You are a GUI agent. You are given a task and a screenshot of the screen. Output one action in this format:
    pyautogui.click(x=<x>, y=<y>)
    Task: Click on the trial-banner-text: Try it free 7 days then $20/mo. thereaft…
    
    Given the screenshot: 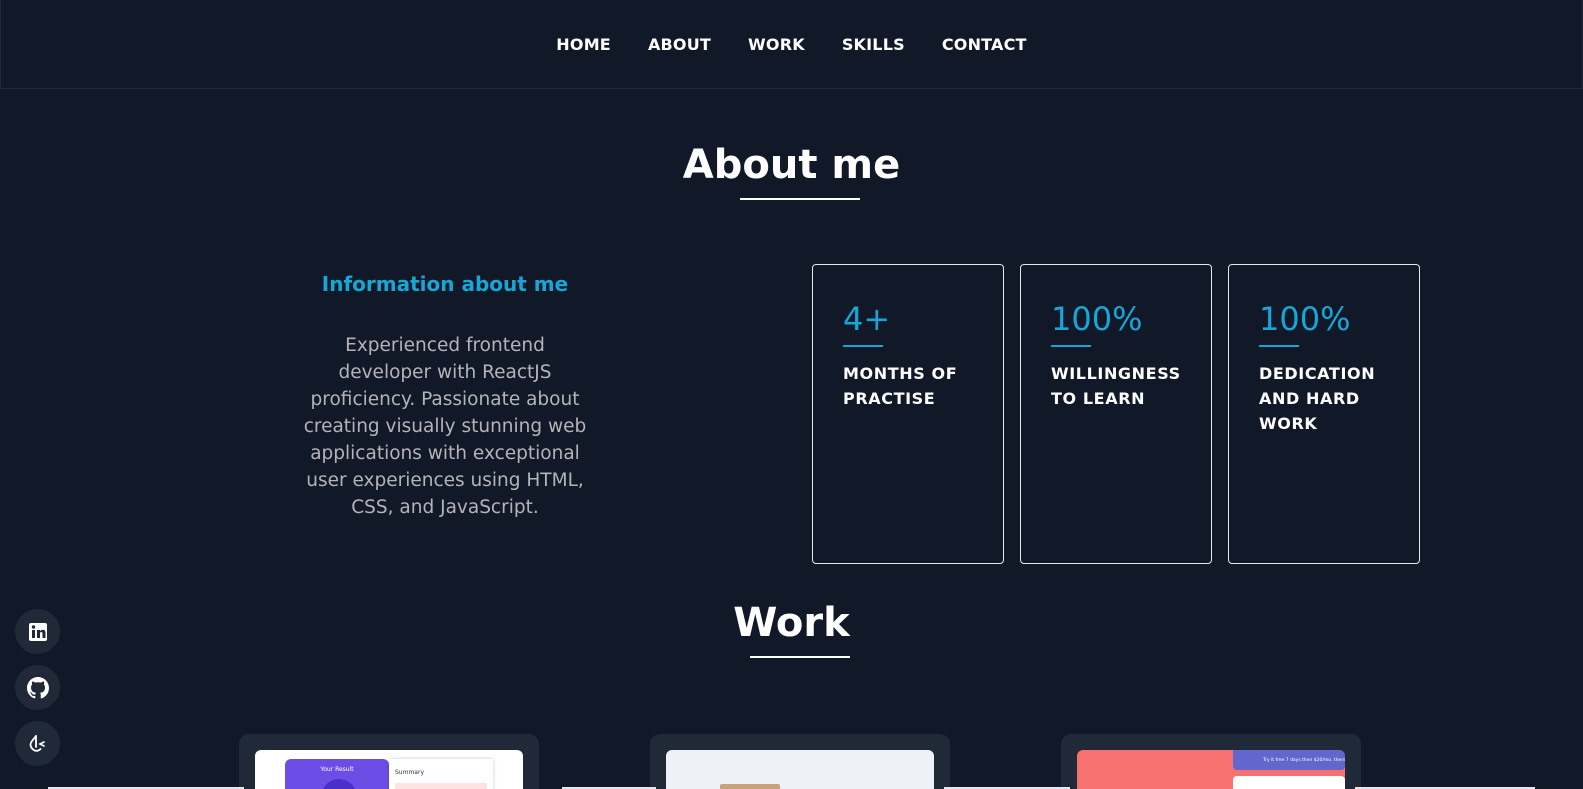 What is the action you would take?
    pyautogui.click(x=1304, y=760)
    